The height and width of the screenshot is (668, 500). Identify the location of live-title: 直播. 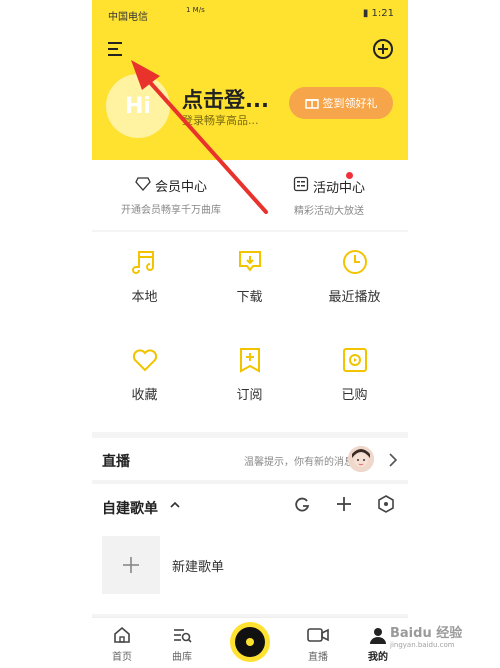
(116, 462).